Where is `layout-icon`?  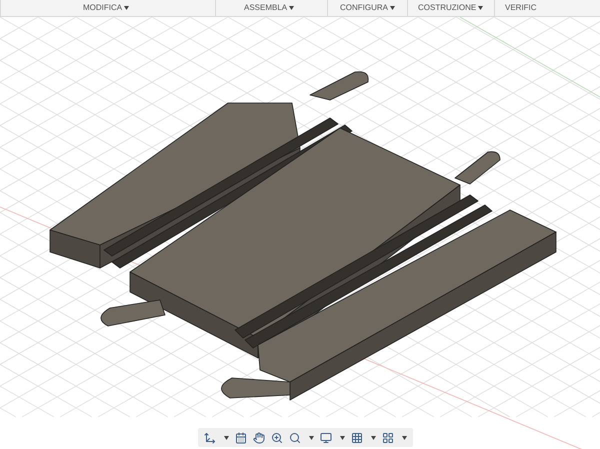 layout-icon is located at coordinates (388, 438).